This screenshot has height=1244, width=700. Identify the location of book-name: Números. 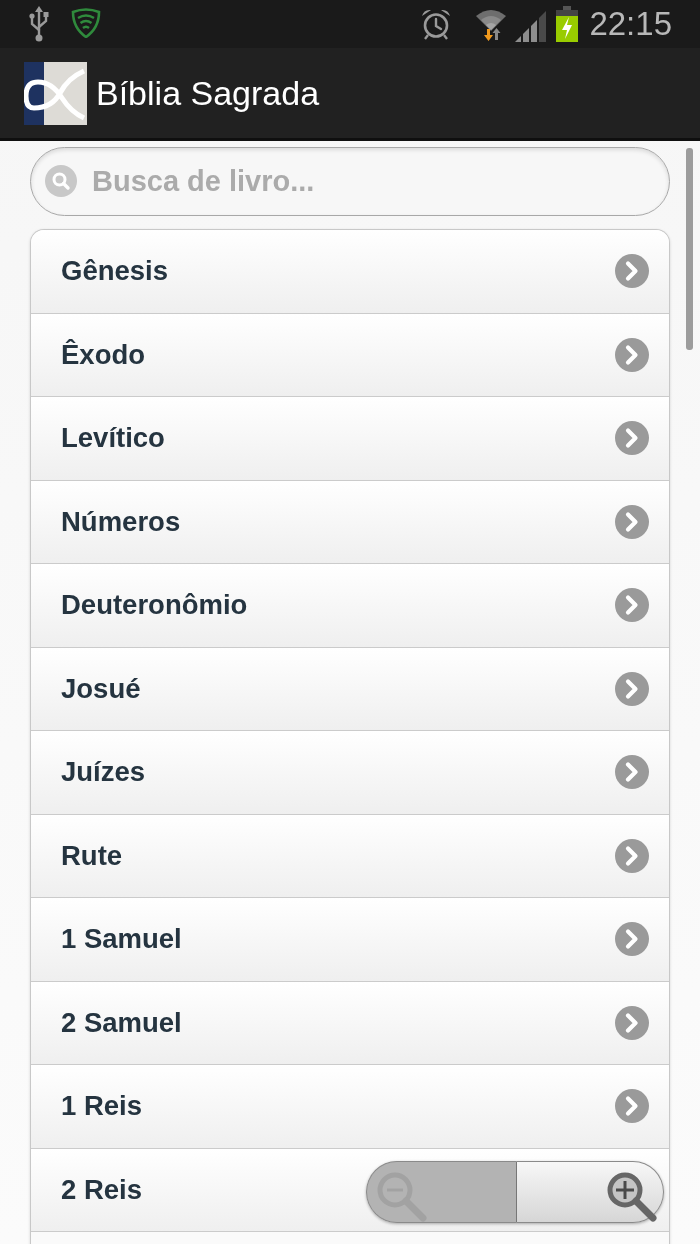
(121, 521).